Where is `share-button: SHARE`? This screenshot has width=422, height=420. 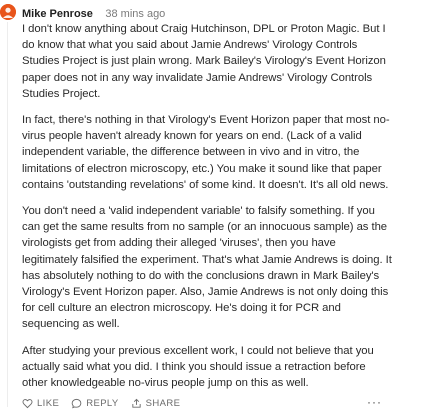
share-button: SHARE is located at coordinates (156, 403).